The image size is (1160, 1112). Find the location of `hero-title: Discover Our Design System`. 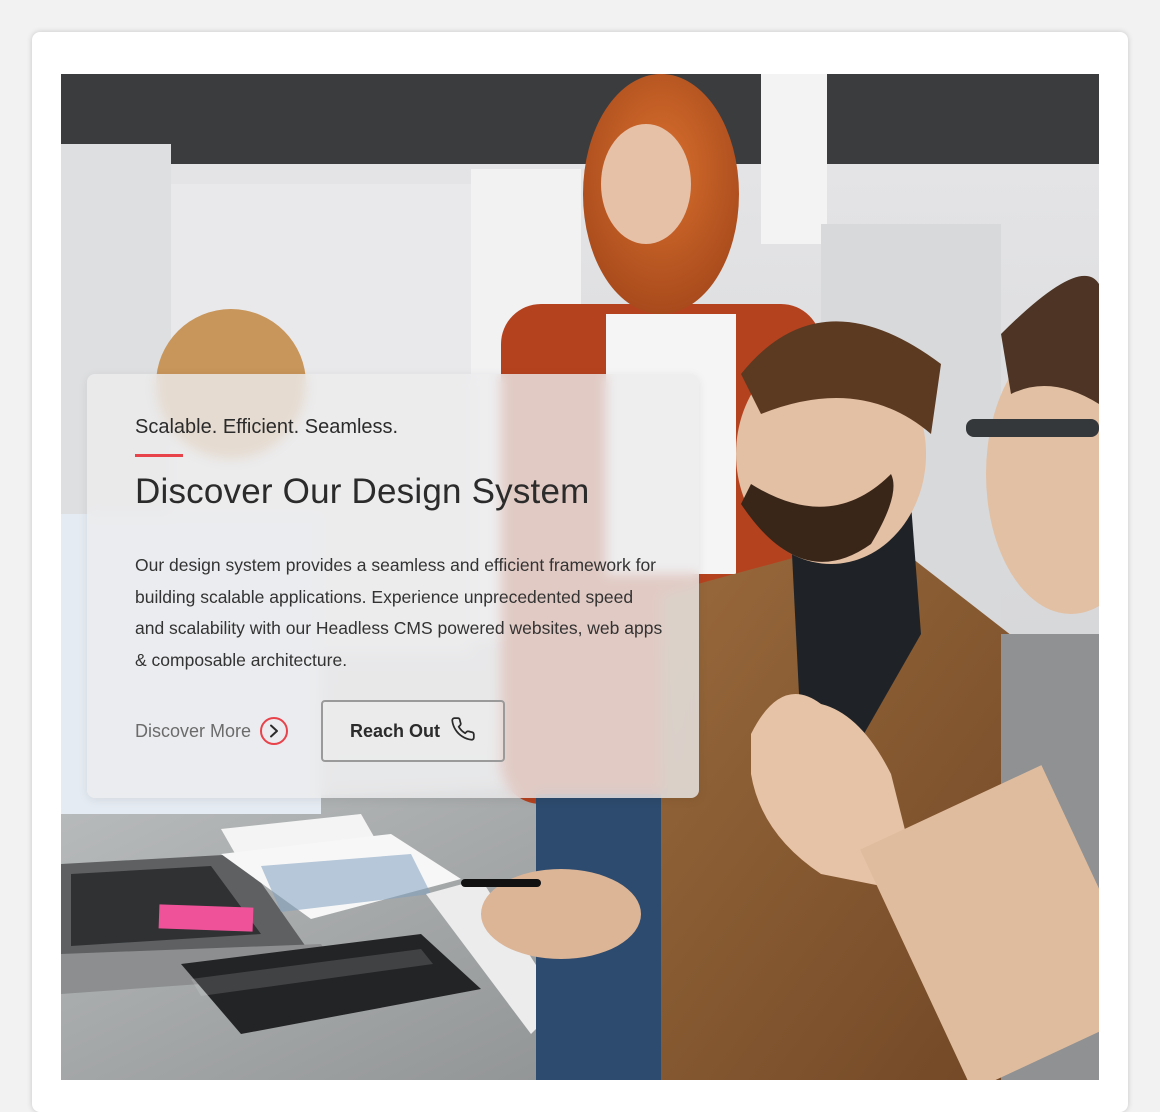

hero-title: Discover Our Design System is located at coordinates (362, 491).